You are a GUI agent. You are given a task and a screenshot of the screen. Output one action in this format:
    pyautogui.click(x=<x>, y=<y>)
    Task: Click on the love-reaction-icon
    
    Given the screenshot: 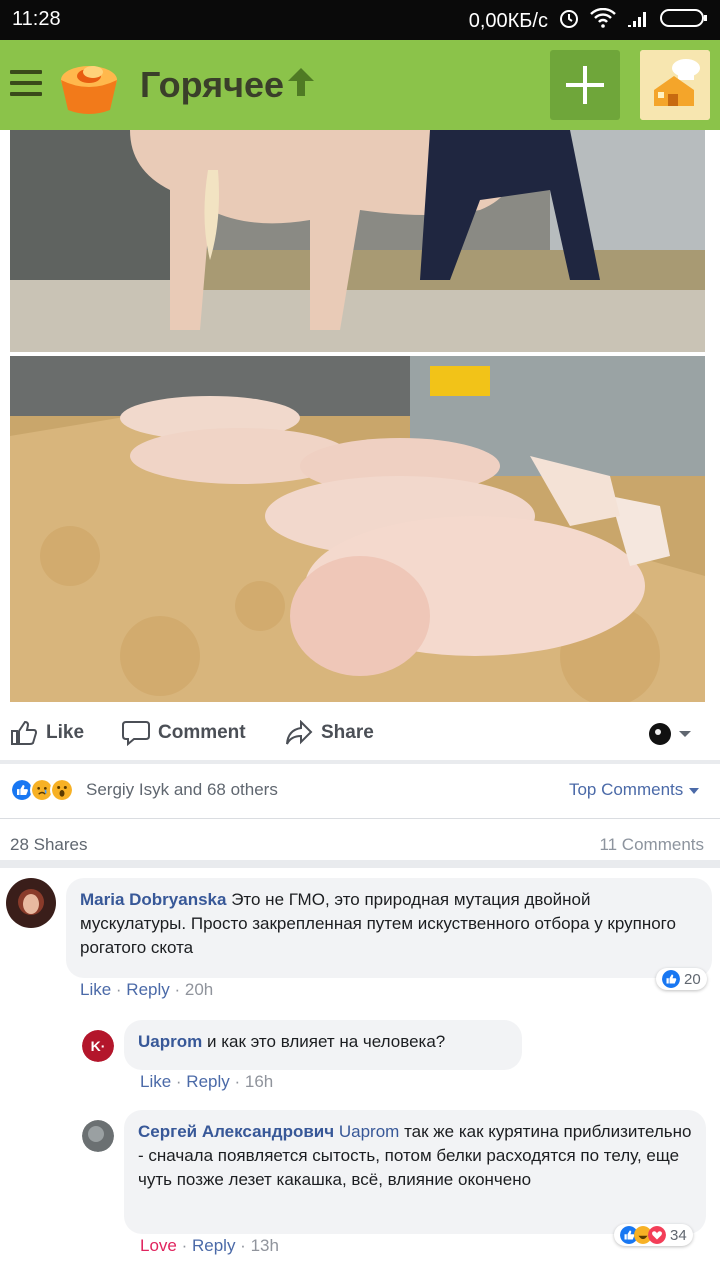 What is the action you would take?
    pyautogui.click(x=657, y=1235)
    